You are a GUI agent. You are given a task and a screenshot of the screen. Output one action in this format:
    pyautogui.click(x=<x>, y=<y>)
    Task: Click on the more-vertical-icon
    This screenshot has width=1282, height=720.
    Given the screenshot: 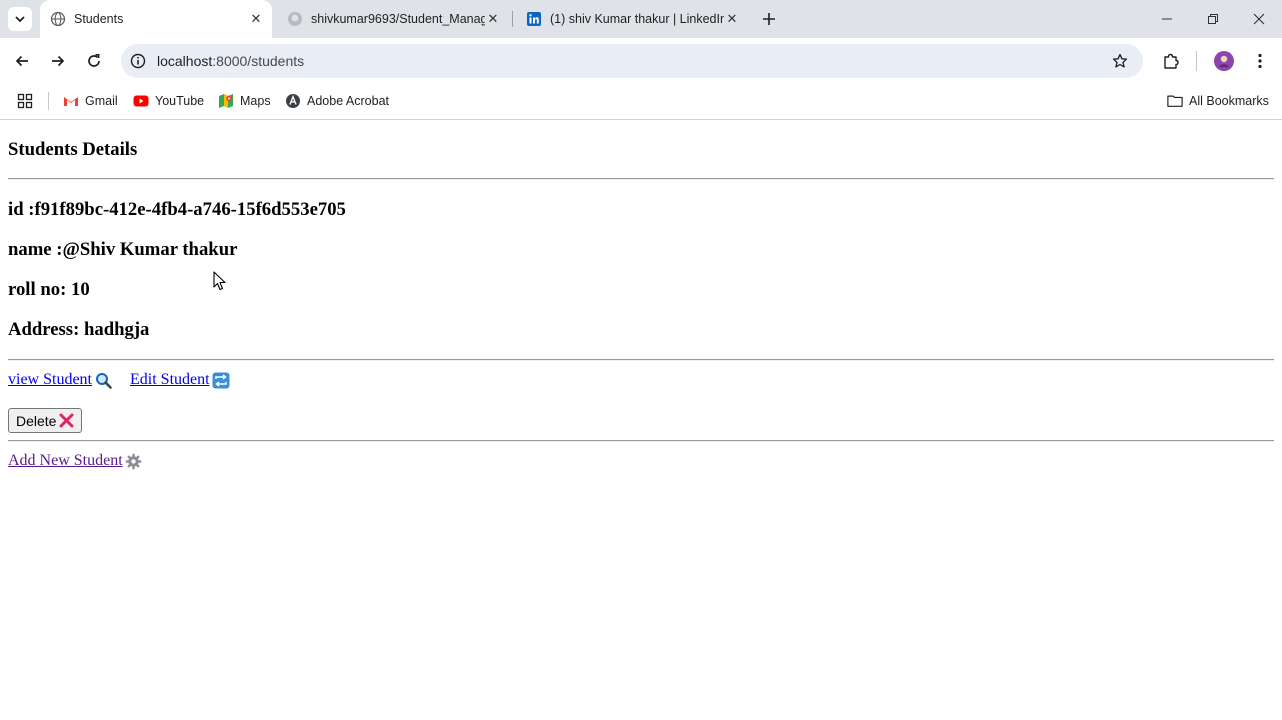 What is the action you would take?
    pyautogui.click(x=1260, y=61)
    